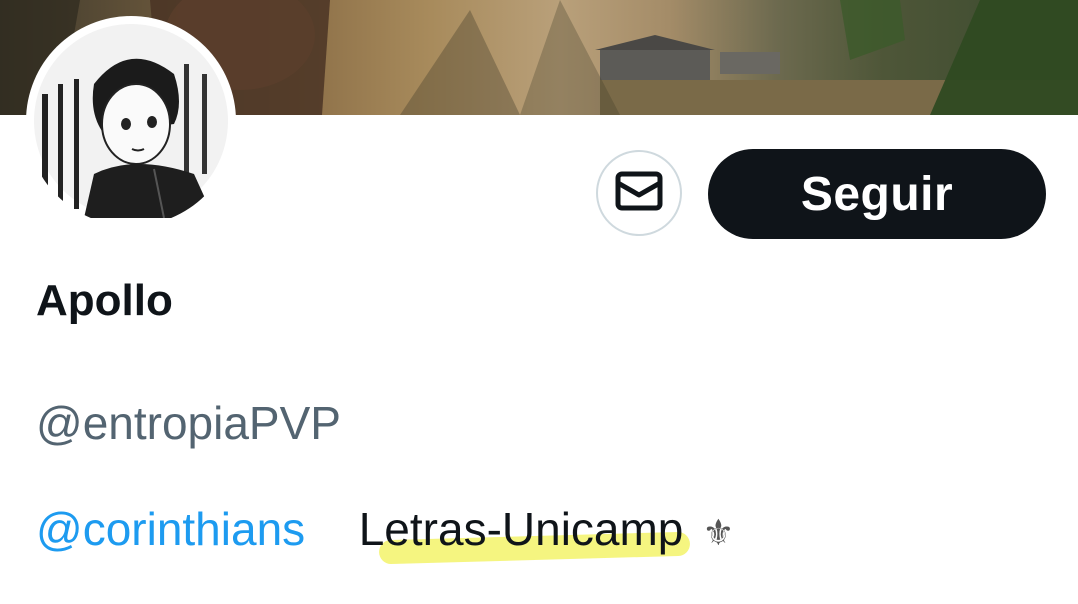  I want to click on profile-bio: @corinthians Letras-Unicamp ⚜, so click(385, 533).